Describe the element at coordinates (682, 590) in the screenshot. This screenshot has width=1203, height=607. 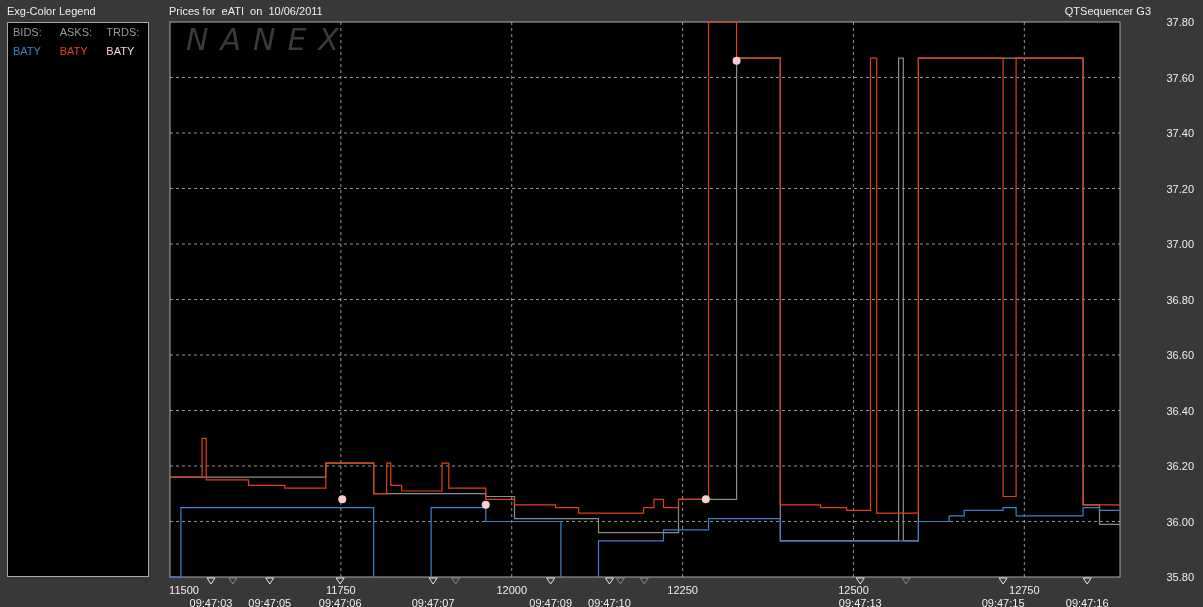
I see `x-axis-label: 12250` at that location.